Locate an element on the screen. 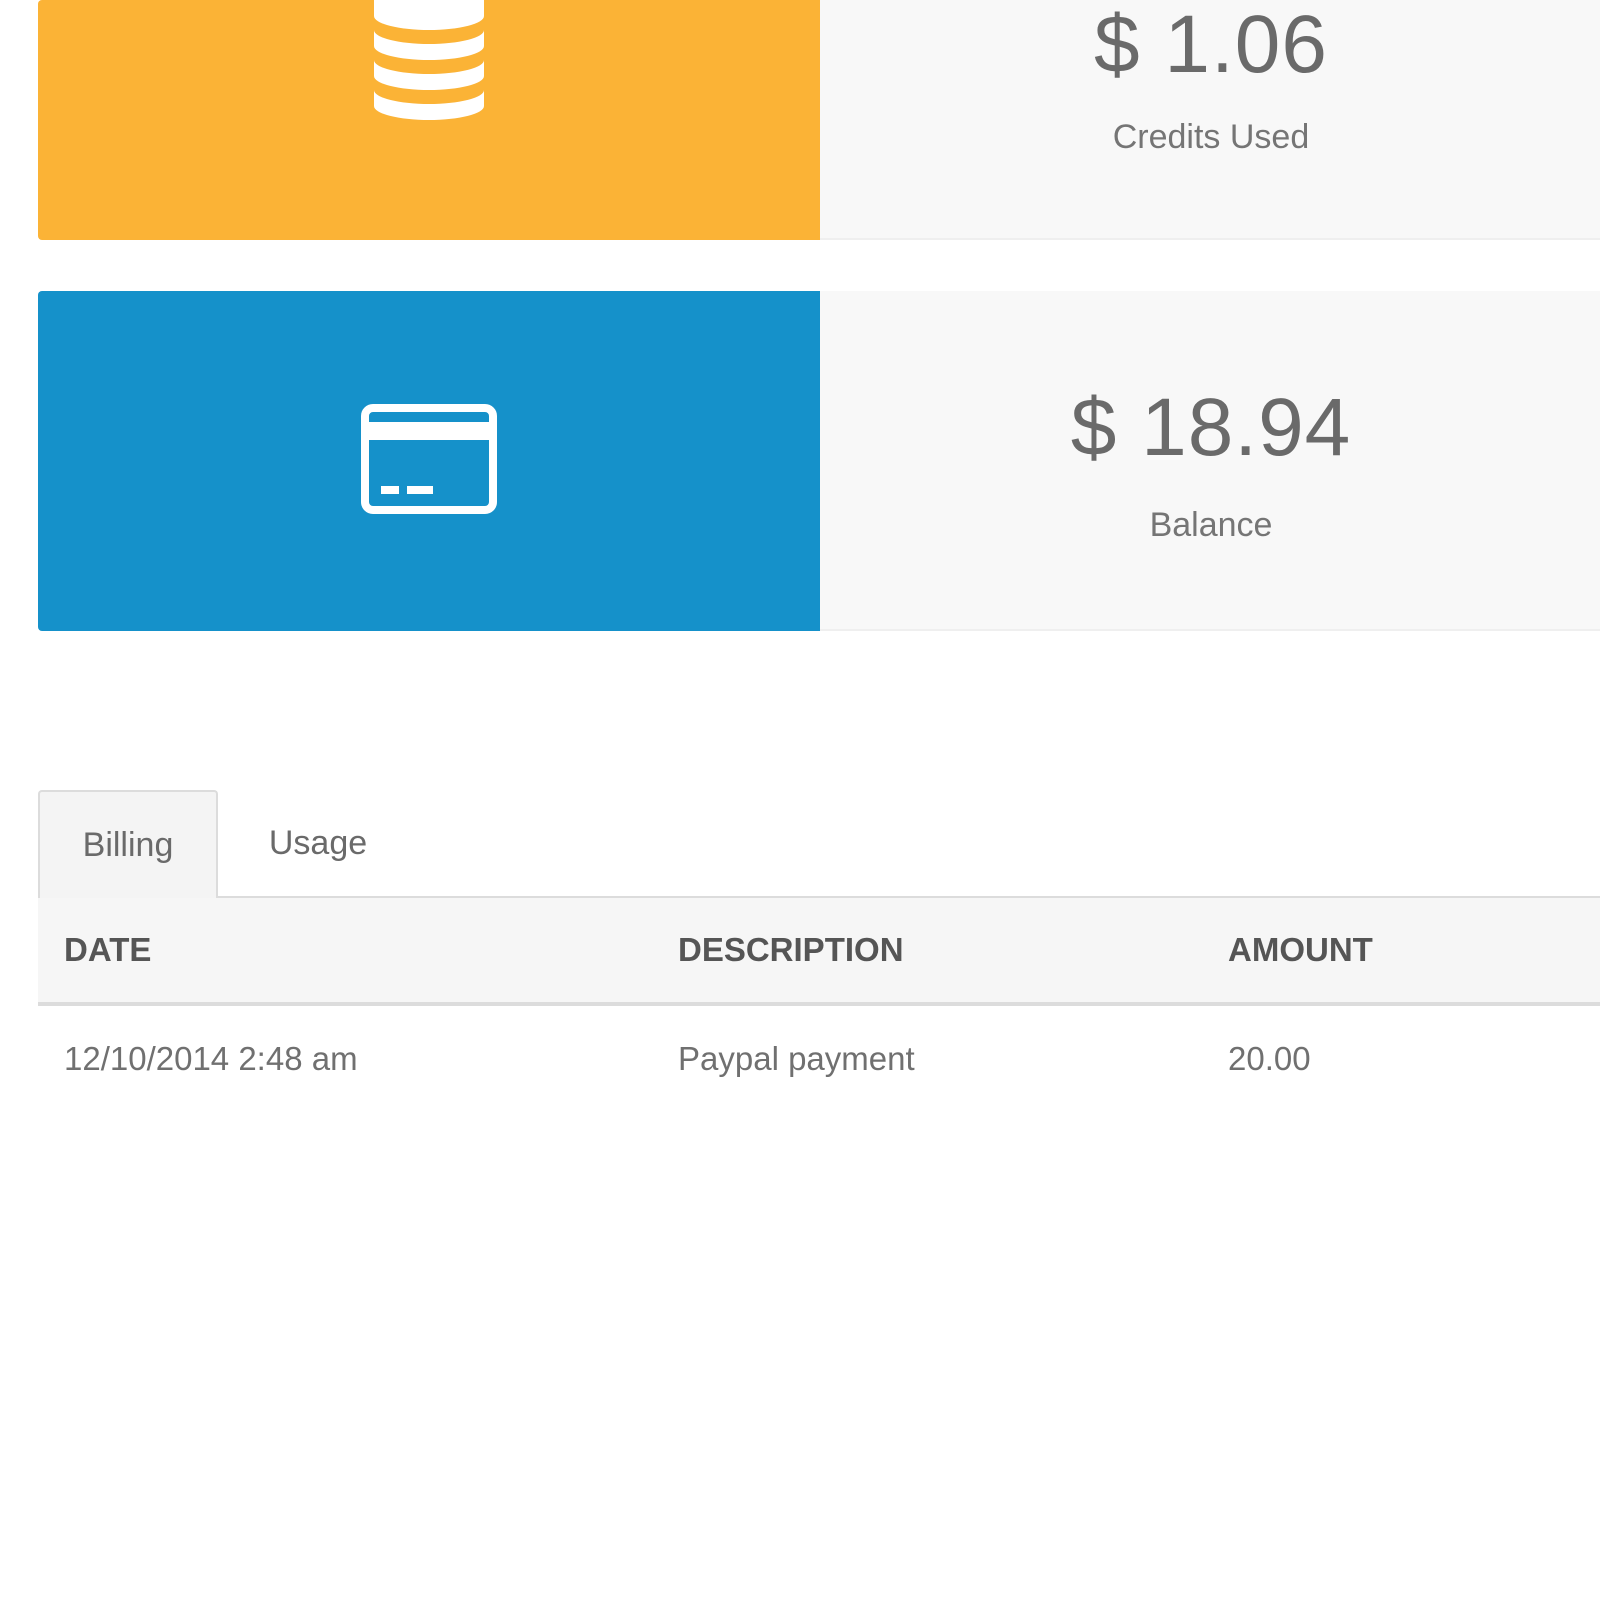 This screenshot has height=1600, width=1600. credits-used-label: Credits Used is located at coordinates (1211, 137).